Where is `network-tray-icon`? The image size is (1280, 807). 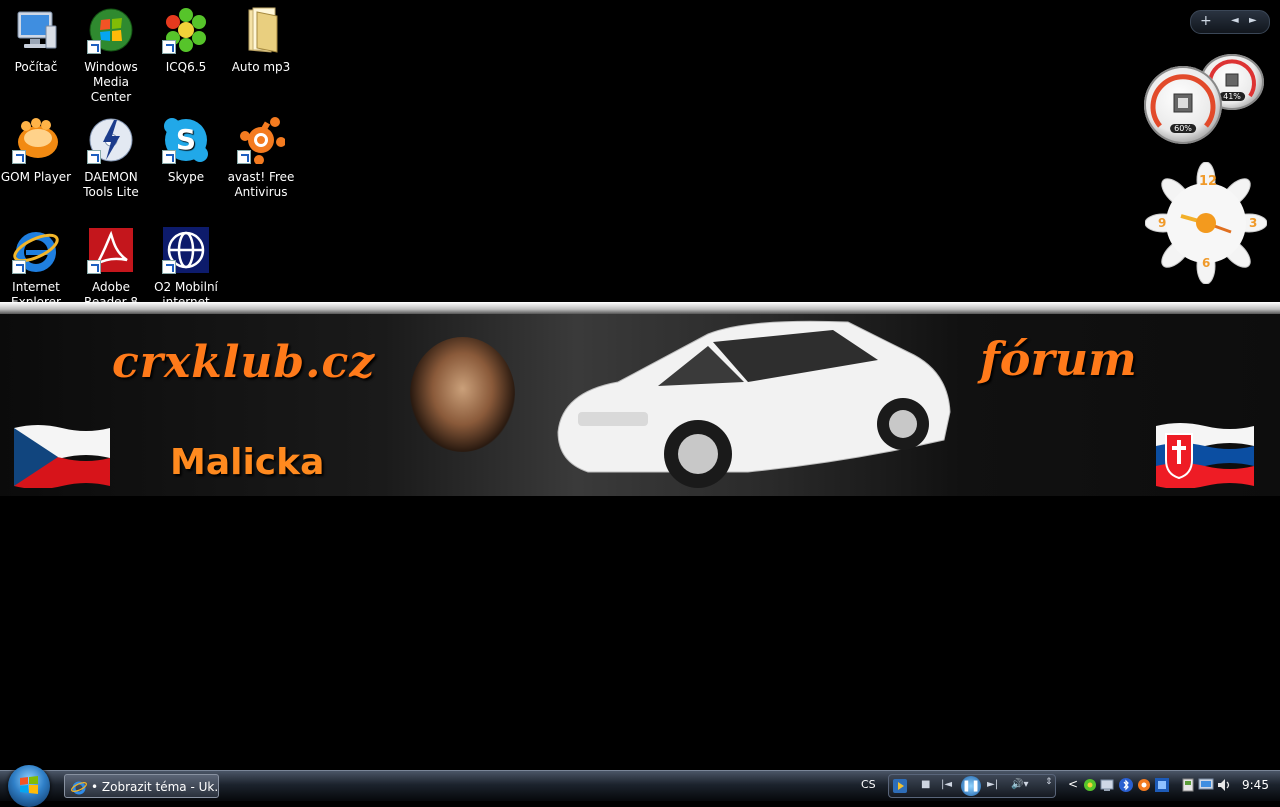 network-tray-icon is located at coordinates (1108, 785).